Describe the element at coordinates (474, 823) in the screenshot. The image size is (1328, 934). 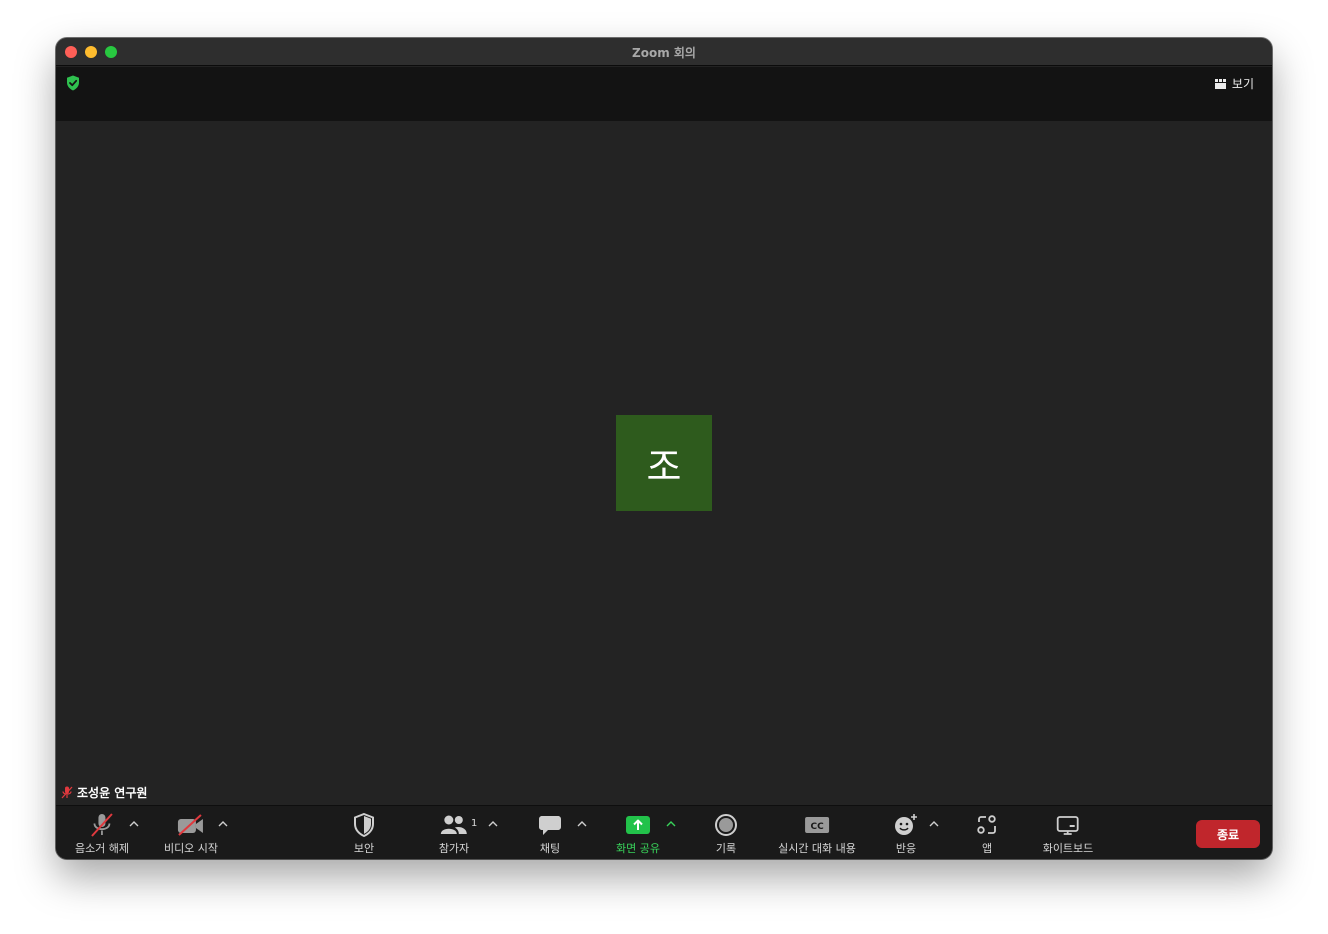
I see `participants-count: 1` at that location.